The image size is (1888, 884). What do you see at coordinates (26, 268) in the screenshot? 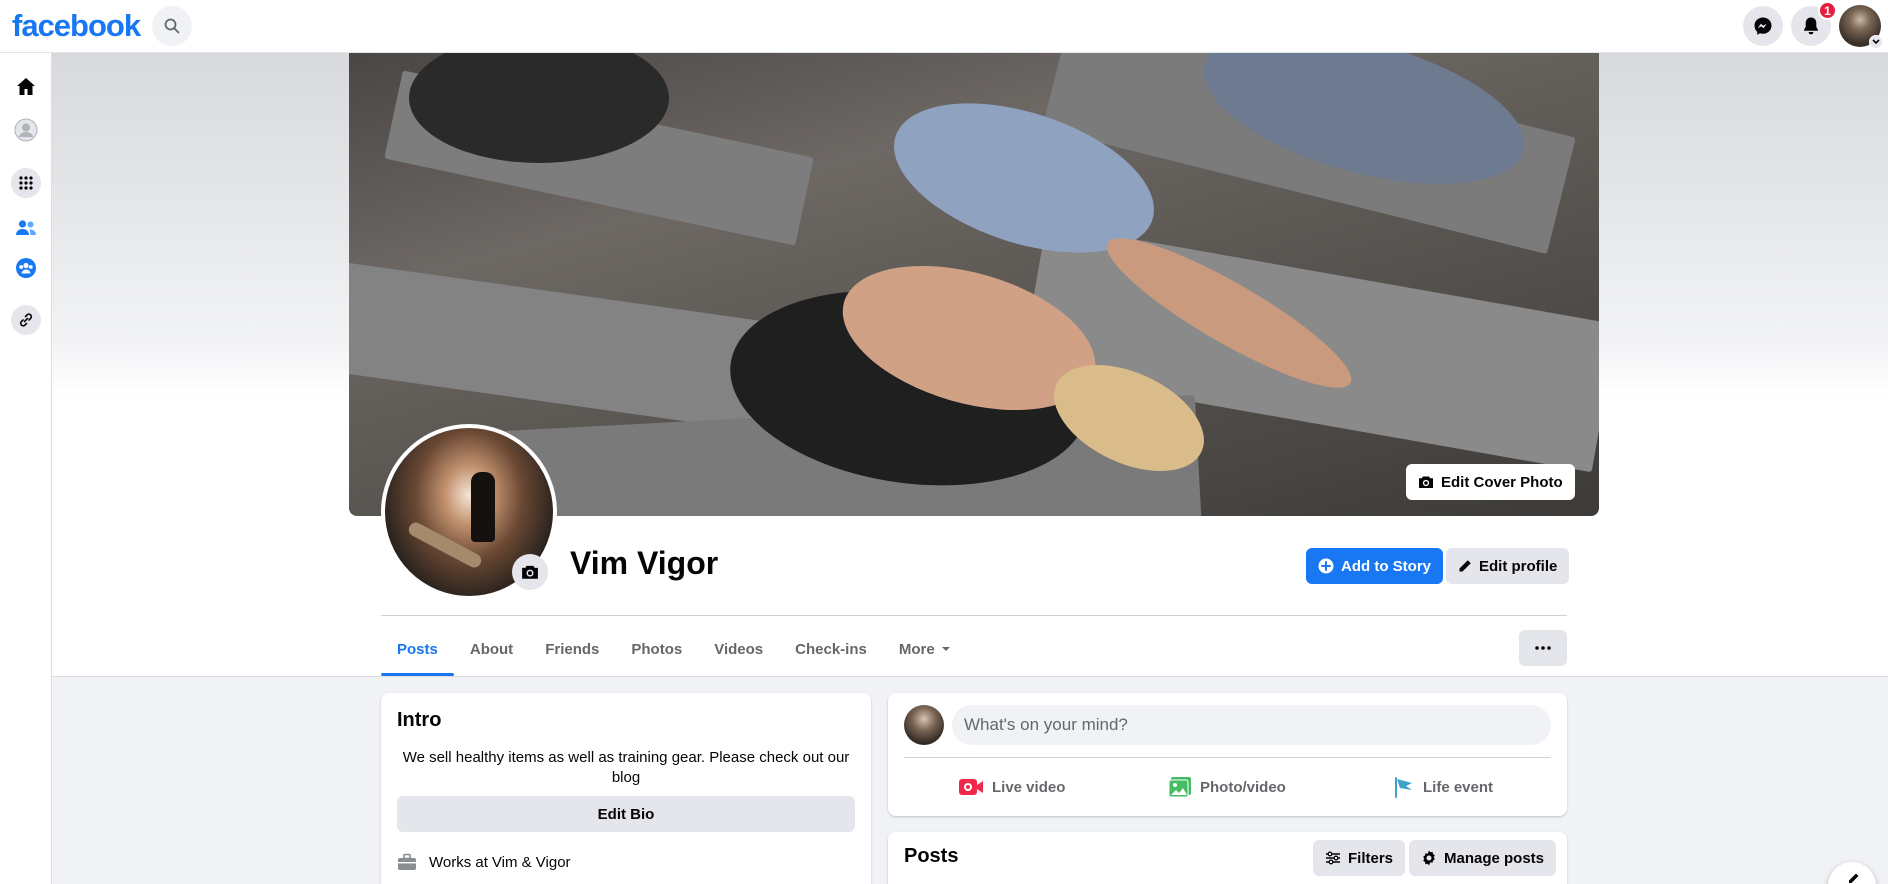
I see `groups-icon` at bounding box center [26, 268].